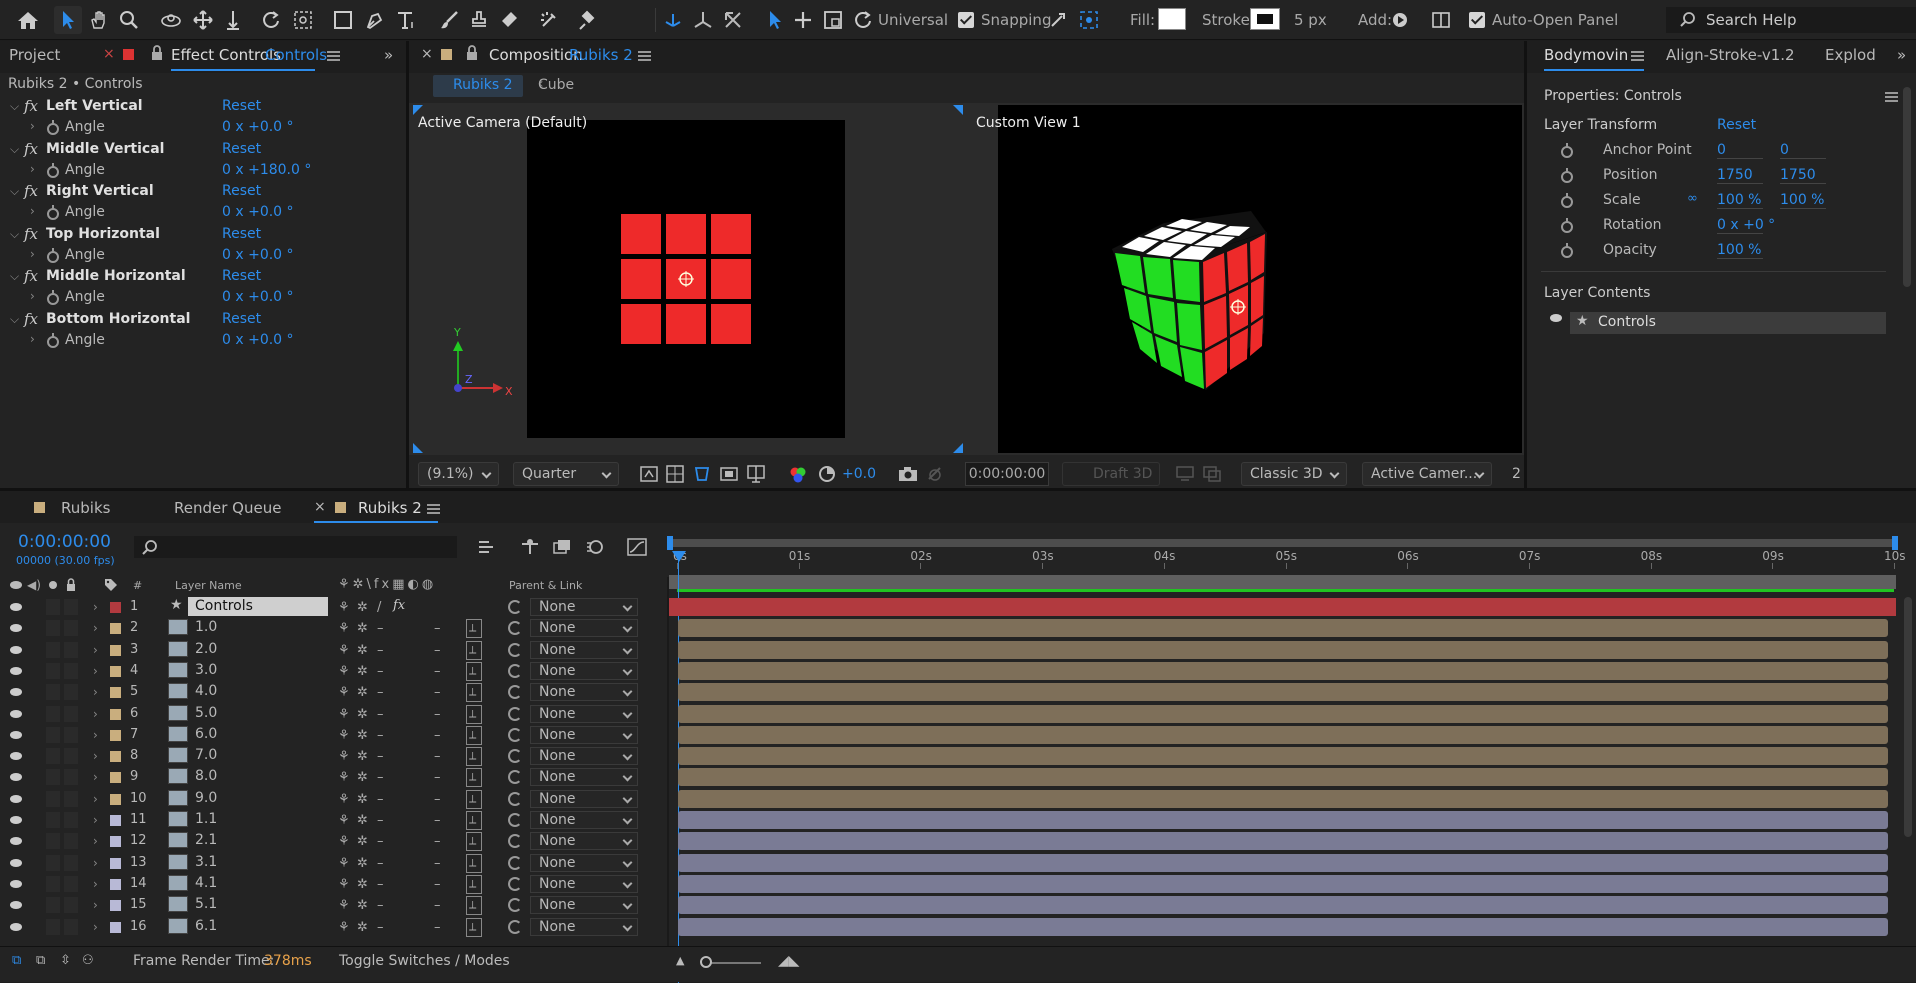 Image resolution: width=1916 pixels, height=983 pixels. Describe the element at coordinates (64, 542) in the screenshot. I see `timeline-timecode: 0:00:00:00` at that location.